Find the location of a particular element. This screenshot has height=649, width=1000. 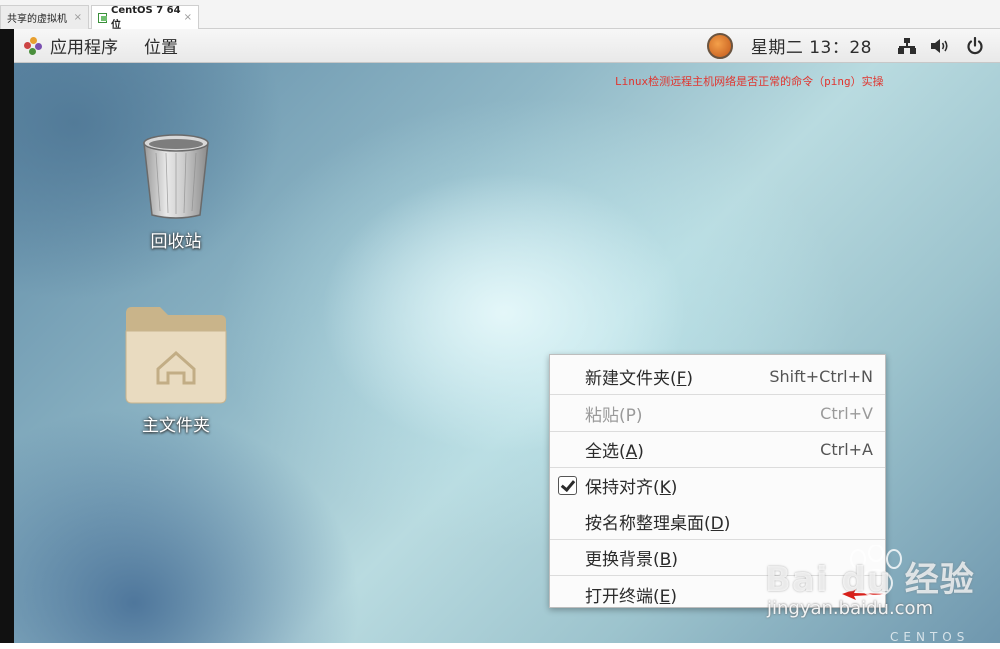

checkbox-checked-icon is located at coordinates (567, 486).